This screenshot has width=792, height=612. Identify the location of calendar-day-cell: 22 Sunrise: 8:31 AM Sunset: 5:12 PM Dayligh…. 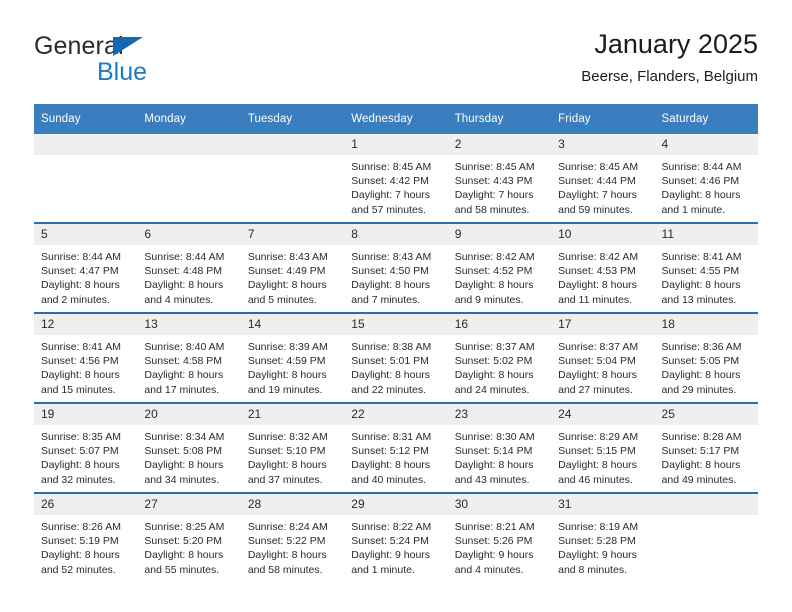
(396, 447).